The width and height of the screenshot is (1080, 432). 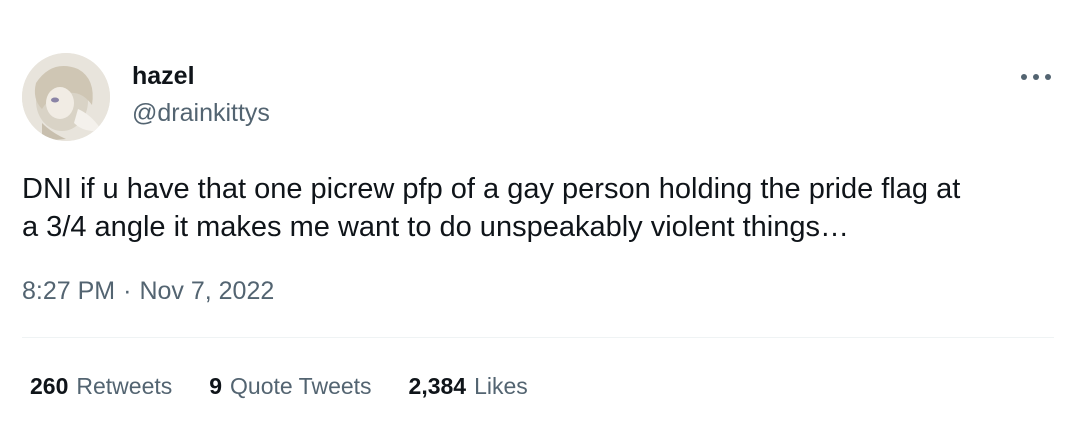 I want to click on likes-stat: 2,384 Likes, so click(x=468, y=386).